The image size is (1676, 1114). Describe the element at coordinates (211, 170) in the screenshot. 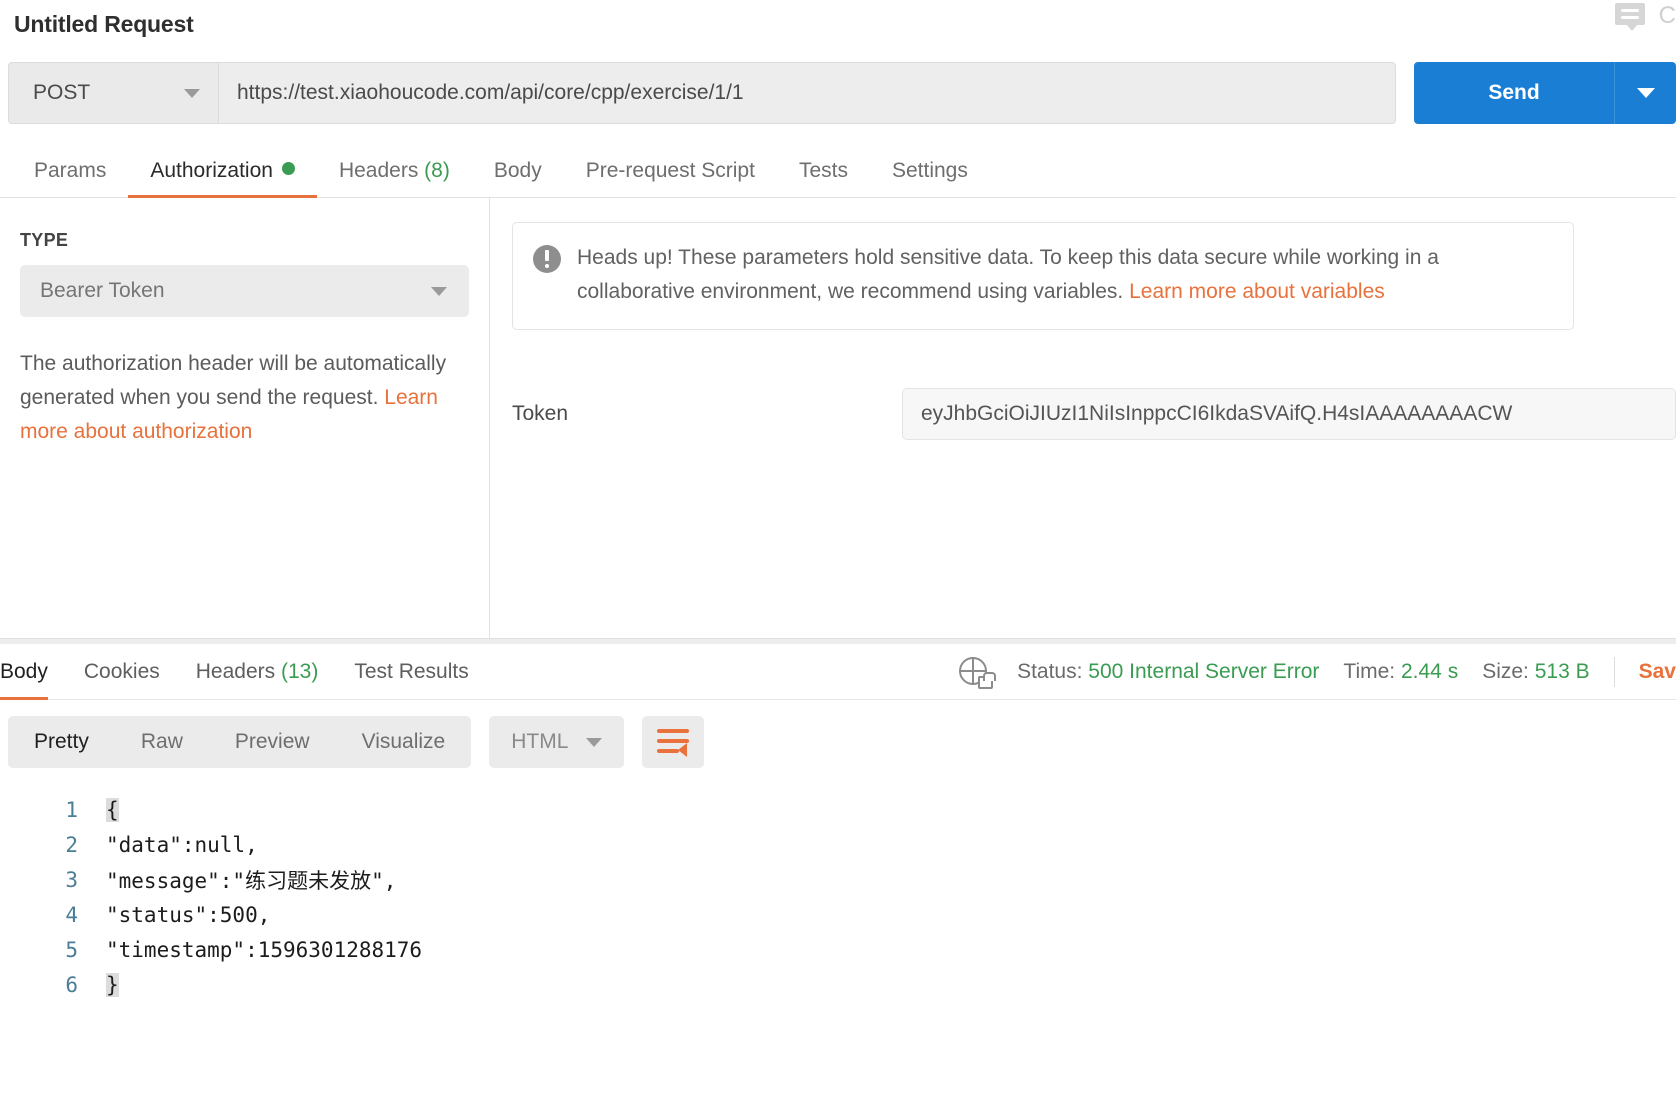

I see `tab-label: Authorization` at that location.